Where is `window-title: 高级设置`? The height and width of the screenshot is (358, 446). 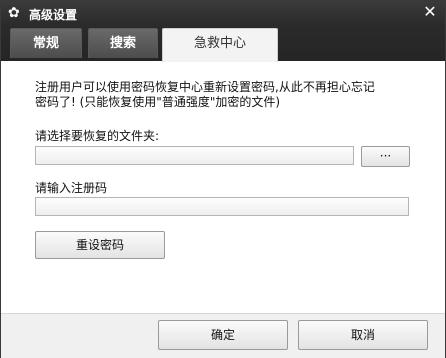
window-title: 高级设置 is located at coordinates (53, 15).